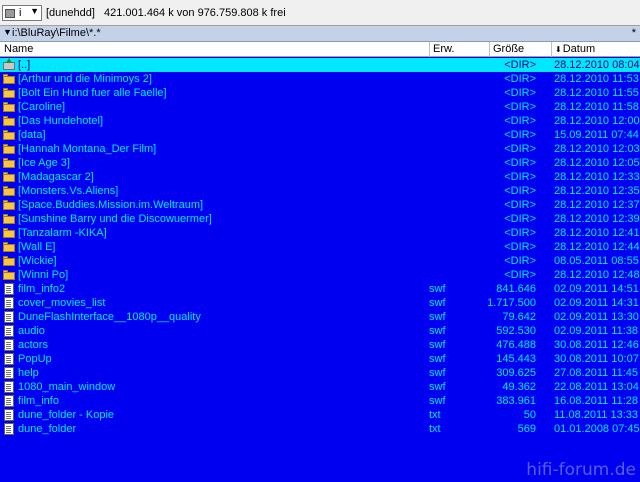  What do you see at coordinates (320, 233) in the screenshot?
I see `file-row: [Tanzalarm -KIKA] <DIR> 28.12.2010 12:41` at bounding box center [320, 233].